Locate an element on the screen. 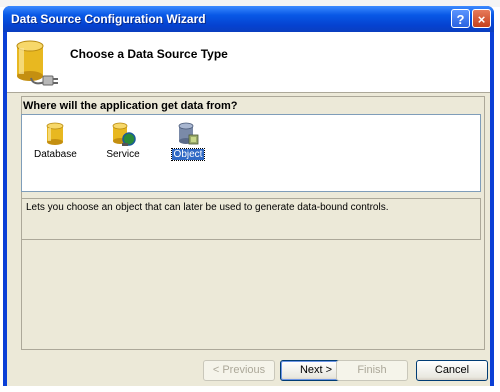 This screenshot has width=500, height=392. close-button: × is located at coordinates (481, 18).